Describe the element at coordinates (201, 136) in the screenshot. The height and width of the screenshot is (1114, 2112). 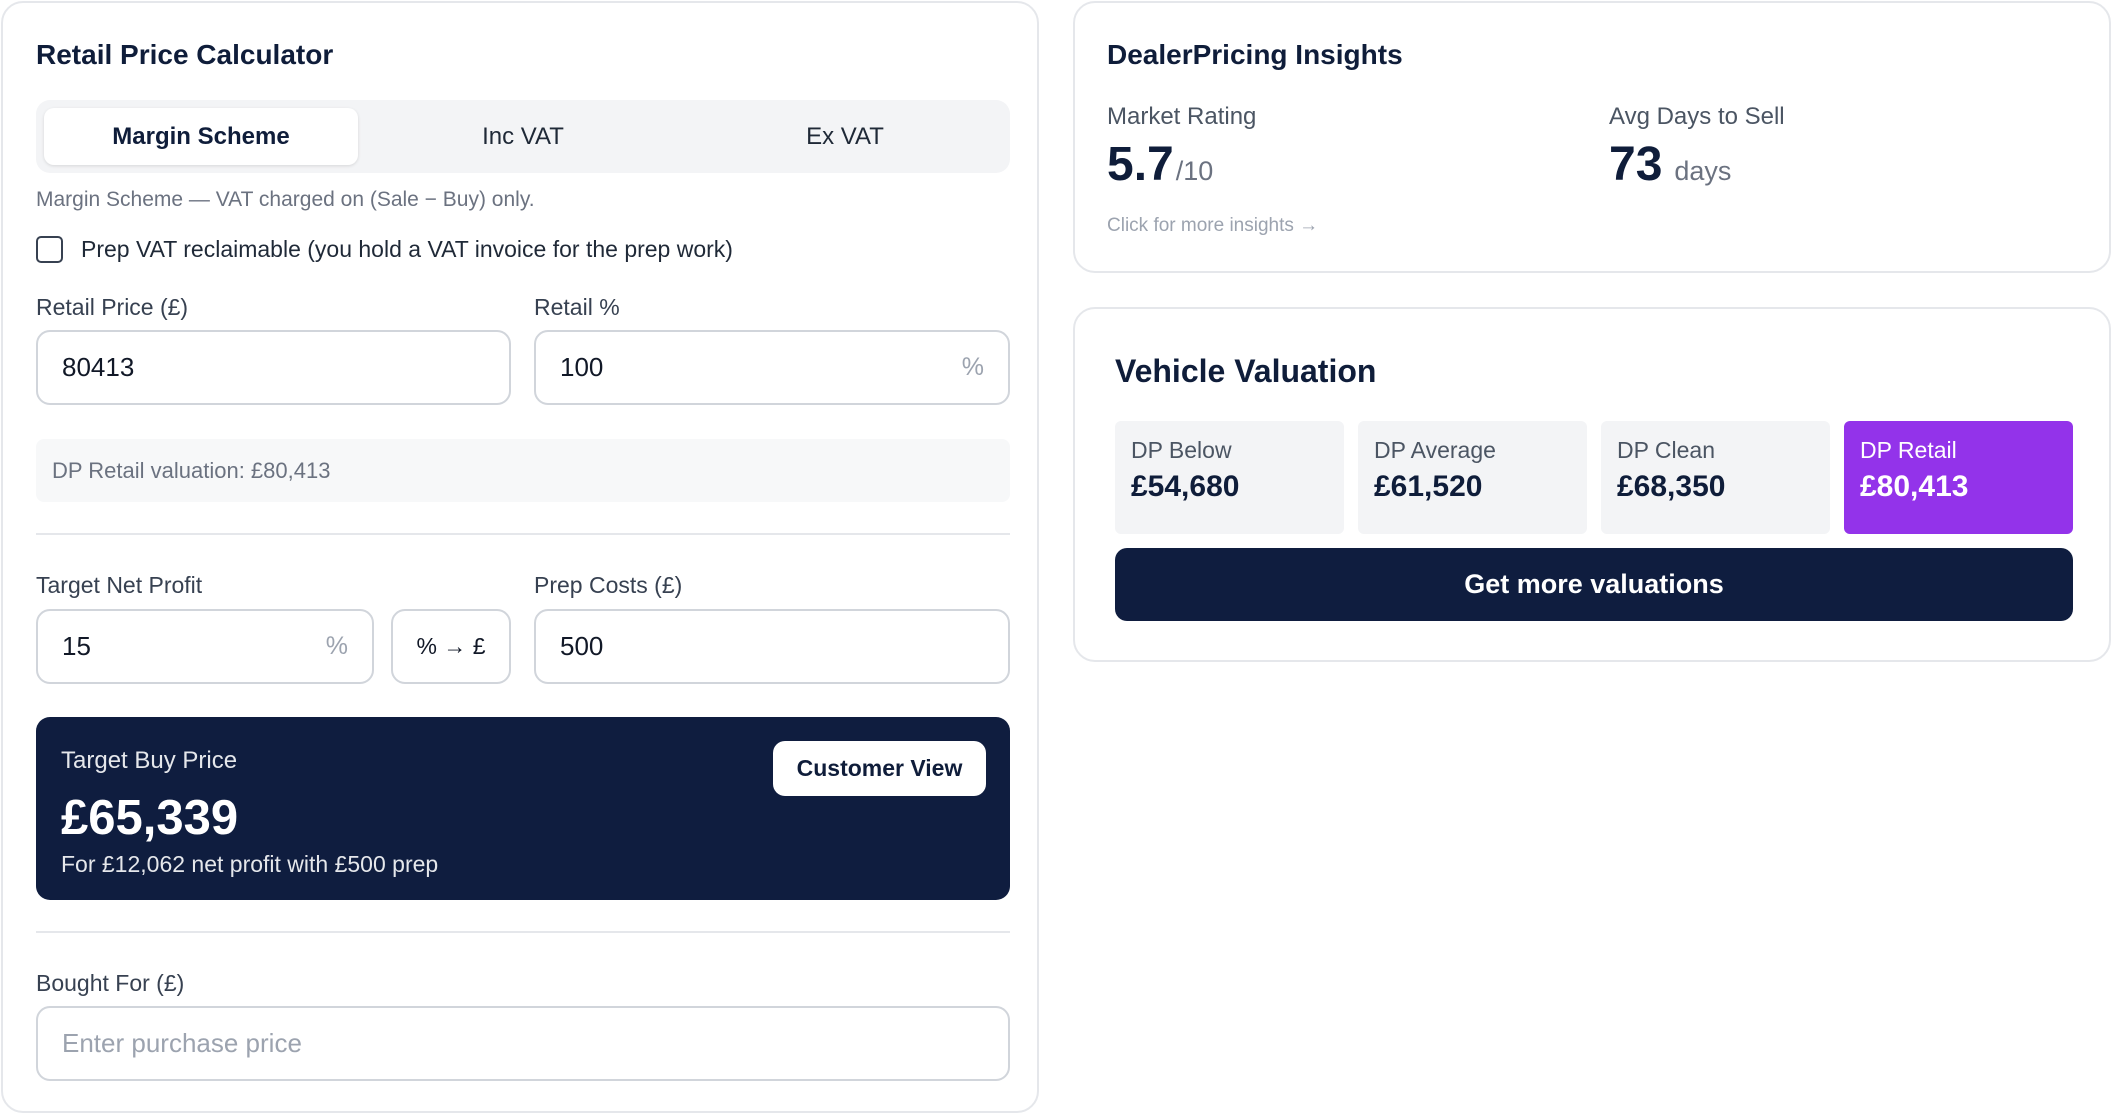
I see `tab-margin-scheme: Margin Scheme` at that location.